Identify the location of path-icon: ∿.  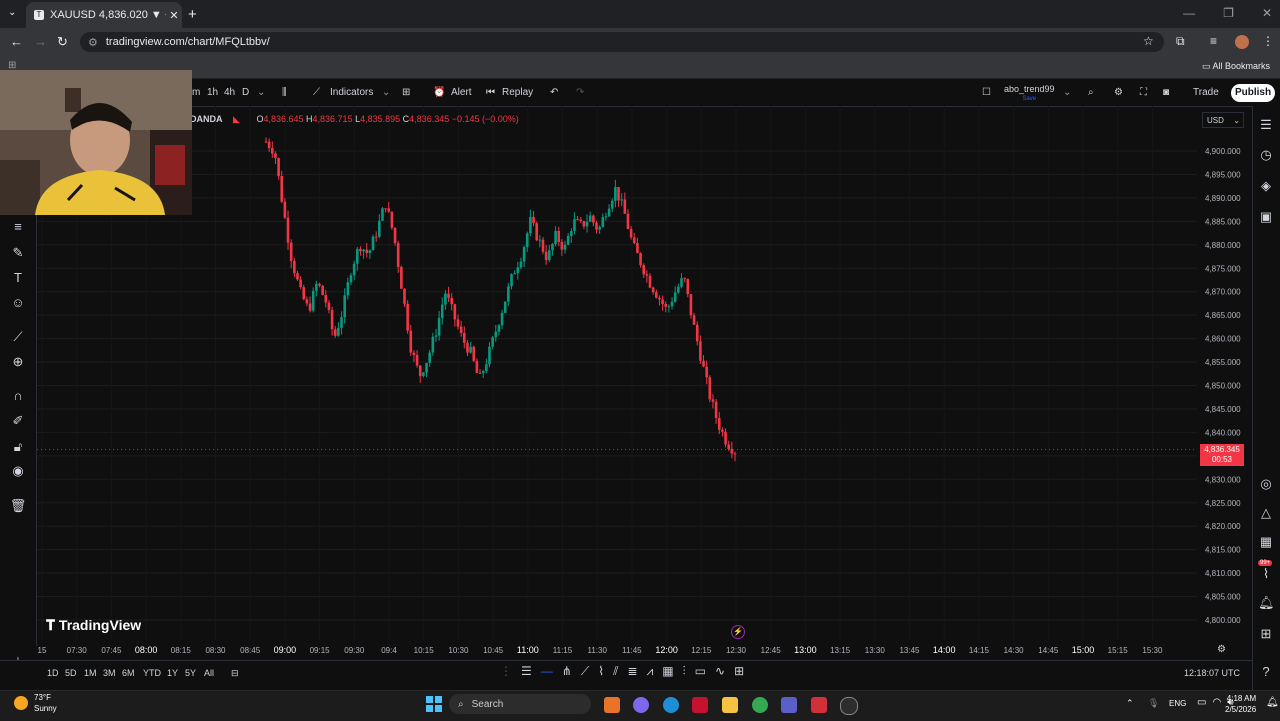
(720, 671).